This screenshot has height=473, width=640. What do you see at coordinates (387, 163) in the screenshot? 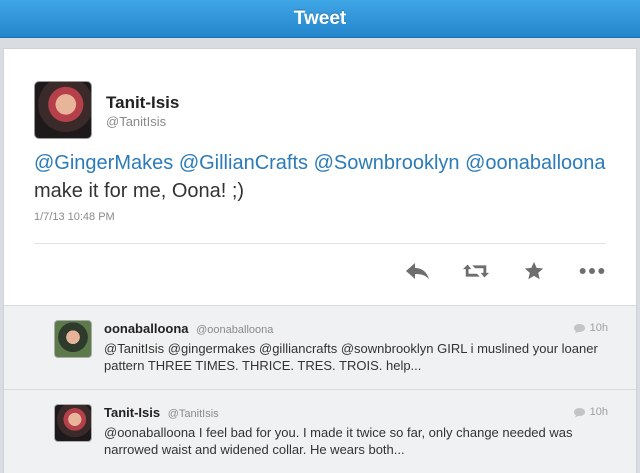
I see `mention-link: @Sownbrooklyn` at bounding box center [387, 163].